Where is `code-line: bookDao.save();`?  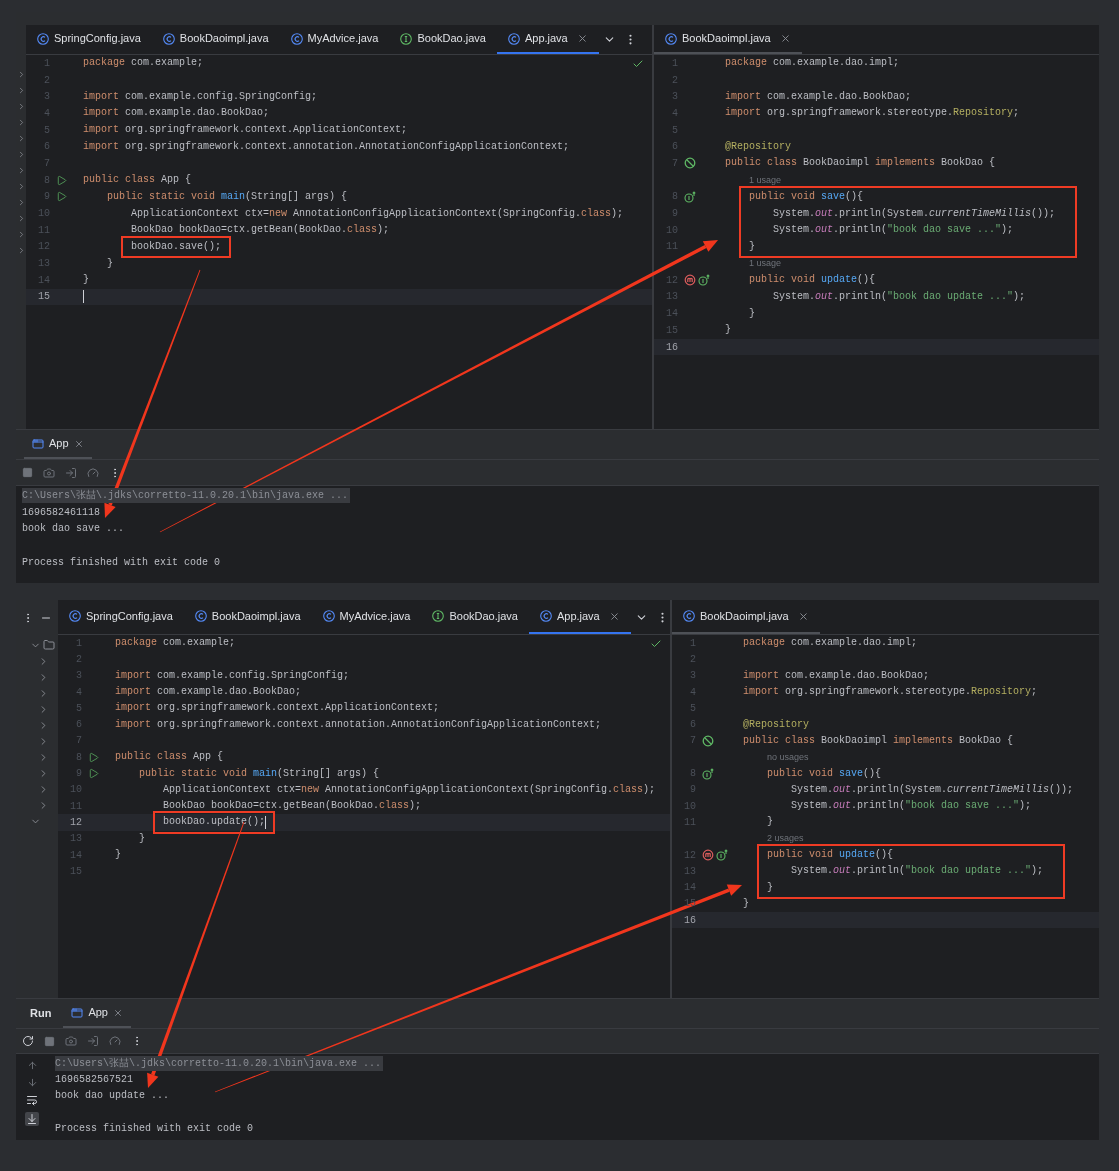
code-line: bookDao.save(); is located at coordinates (176, 246).